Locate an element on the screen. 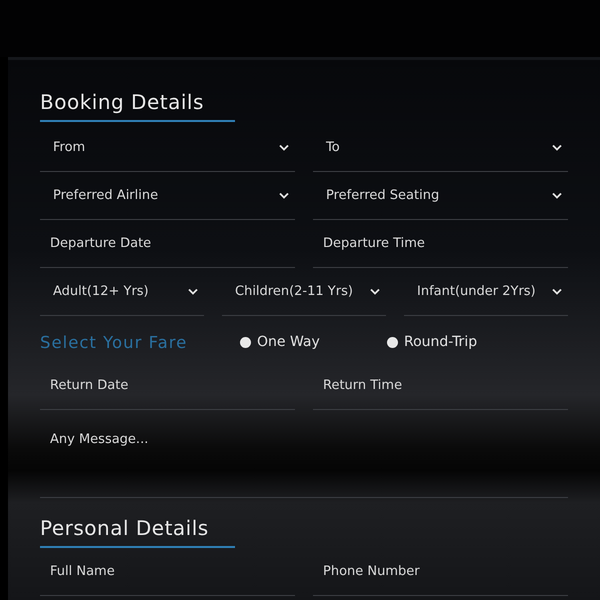 The image size is (600, 600). input-field: Return Date is located at coordinates (167, 386).